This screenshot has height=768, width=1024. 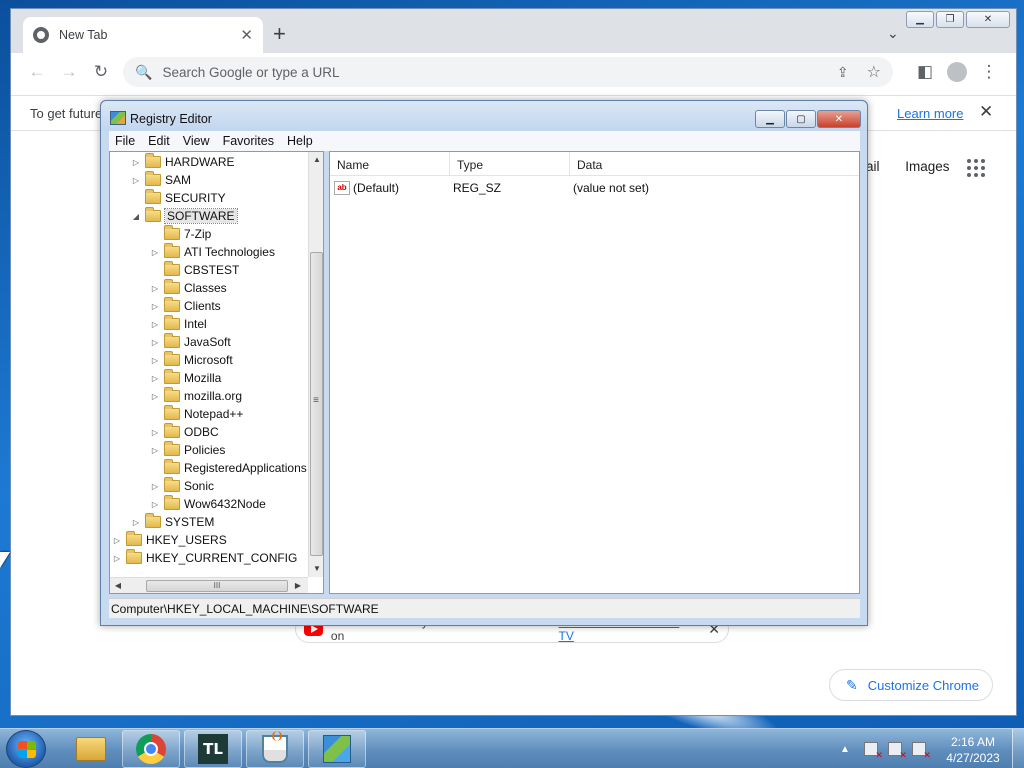 What do you see at coordinates (930, 113) in the screenshot?
I see `learn-more-link: Learn more` at bounding box center [930, 113].